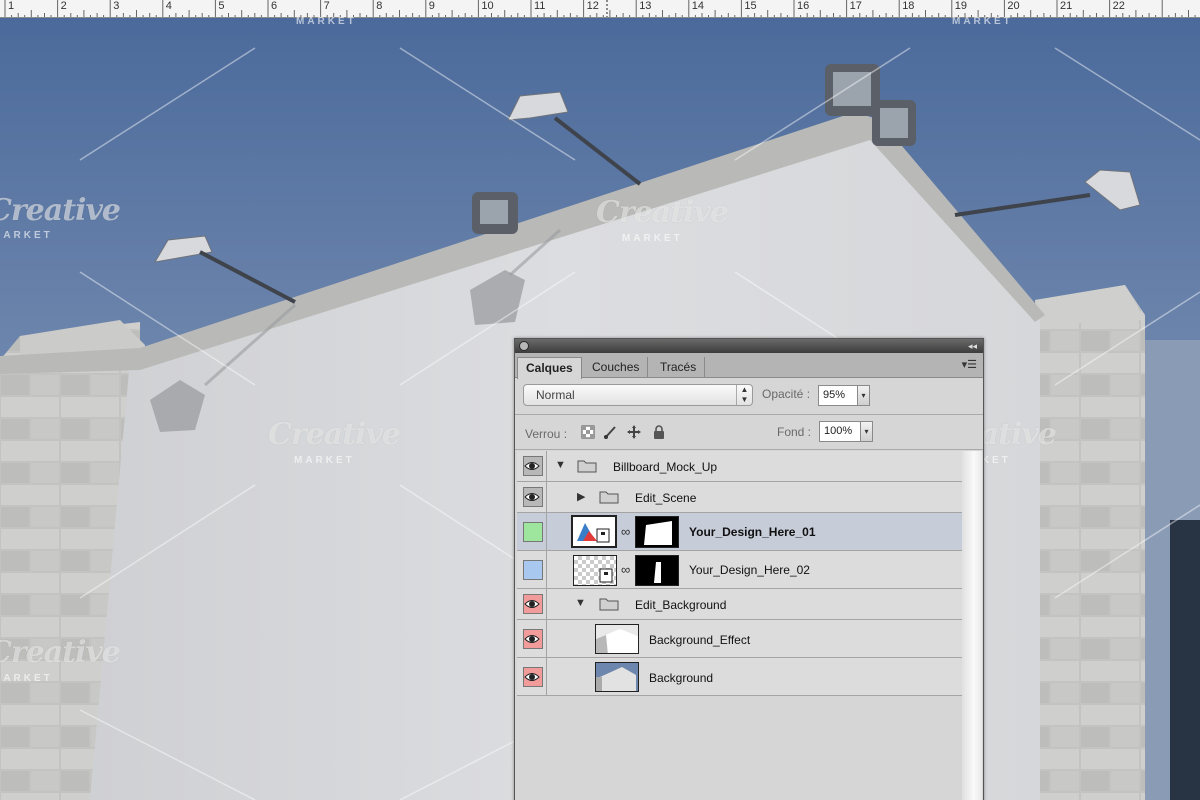 The image size is (1200, 800). Describe the element at coordinates (168, 6) in the screenshot. I see `ruler-label: 4` at that location.